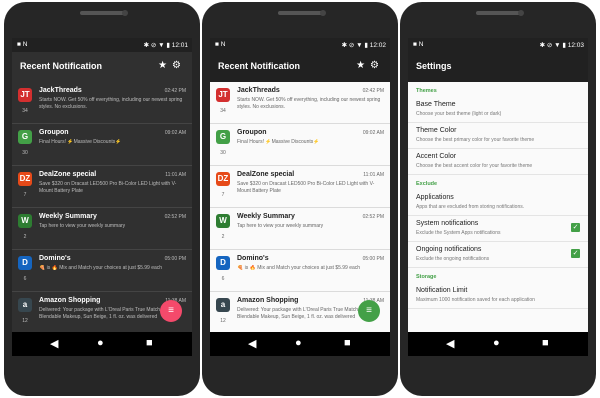 The height and width of the screenshot is (398, 600). Describe the element at coordinates (459, 114) in the screenshot. I see `pref-summary: Choose your best theme (light or dark)` at that location.